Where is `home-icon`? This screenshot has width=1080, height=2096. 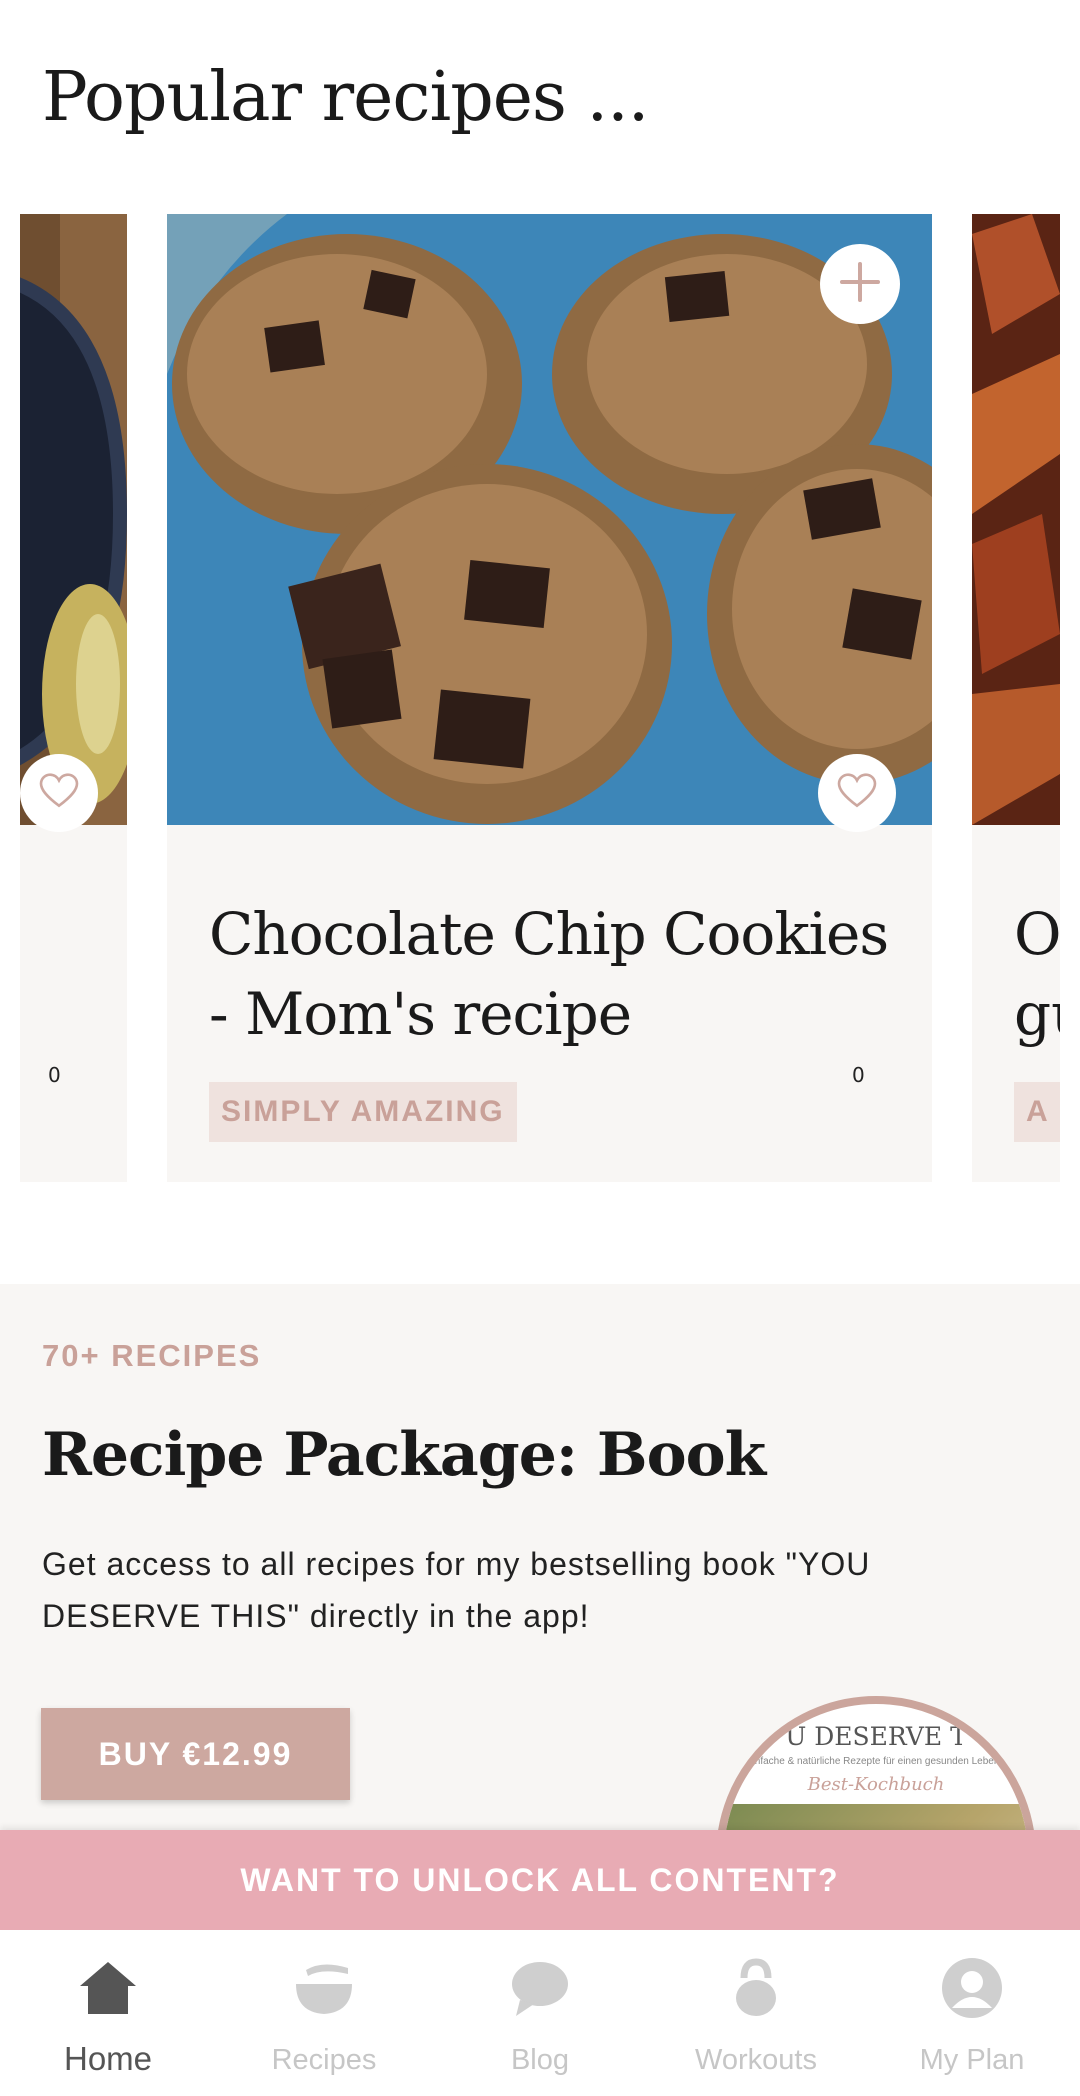 home-icon is located at coordinates (108, 1988).